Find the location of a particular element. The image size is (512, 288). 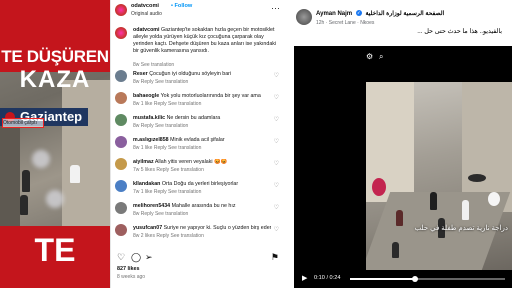

page-name-arabic: الصفحة الرسمية لوزارة الداخلية is located at coordinates (404, 14).